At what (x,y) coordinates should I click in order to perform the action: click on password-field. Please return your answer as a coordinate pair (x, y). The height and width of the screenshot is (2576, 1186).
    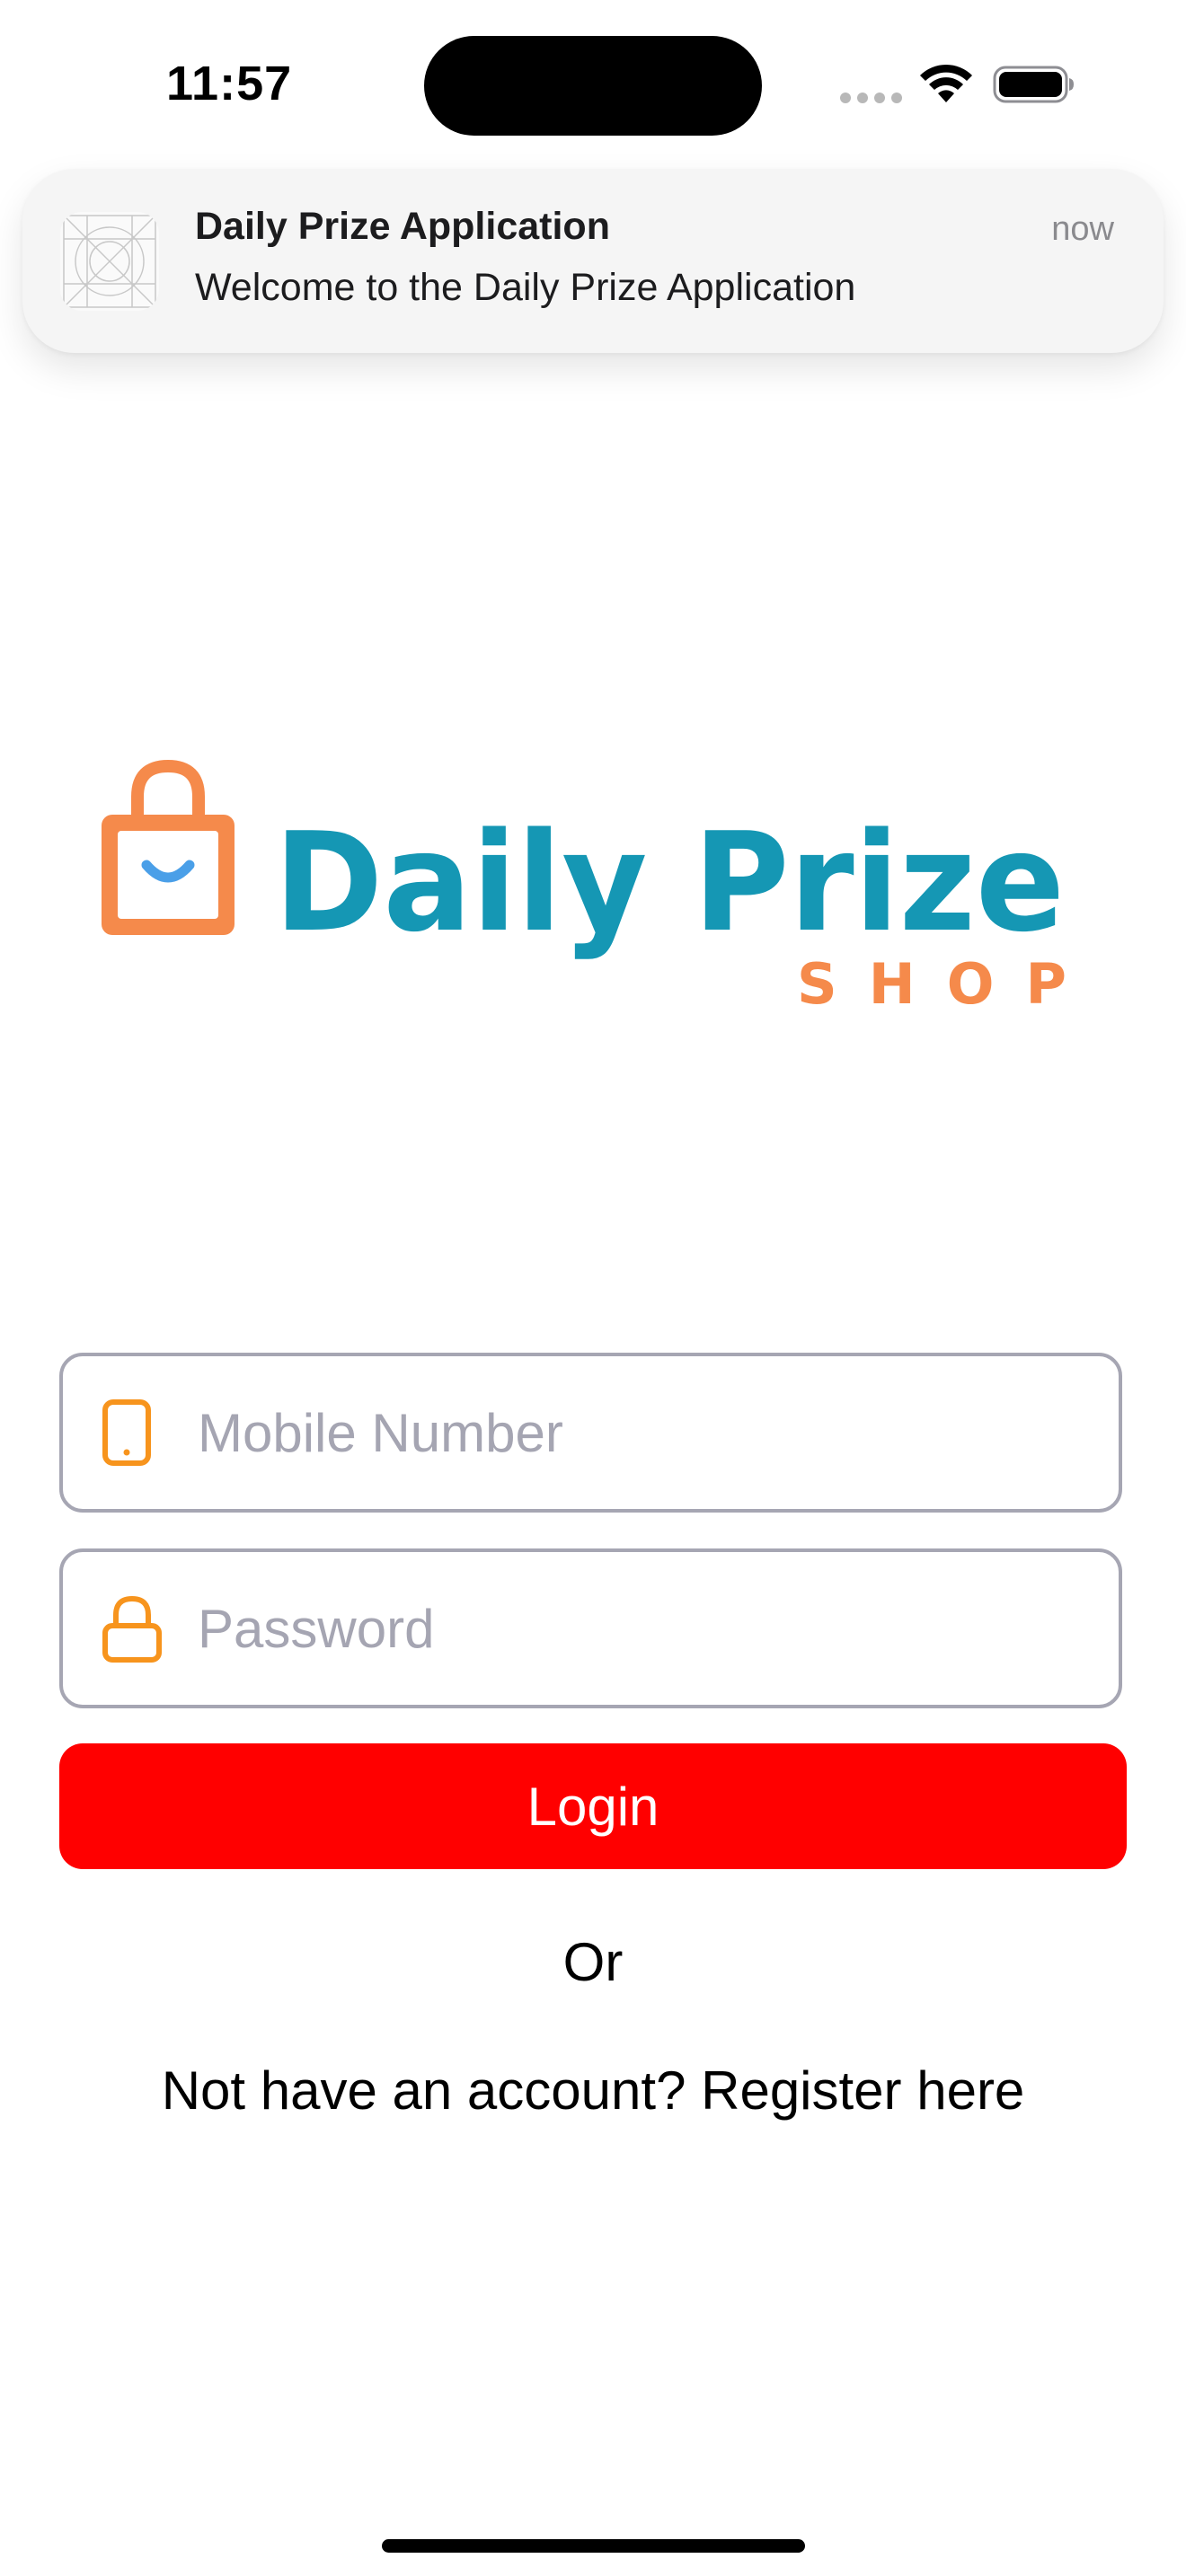
    Looking at the image, I should click on (590, 1628).